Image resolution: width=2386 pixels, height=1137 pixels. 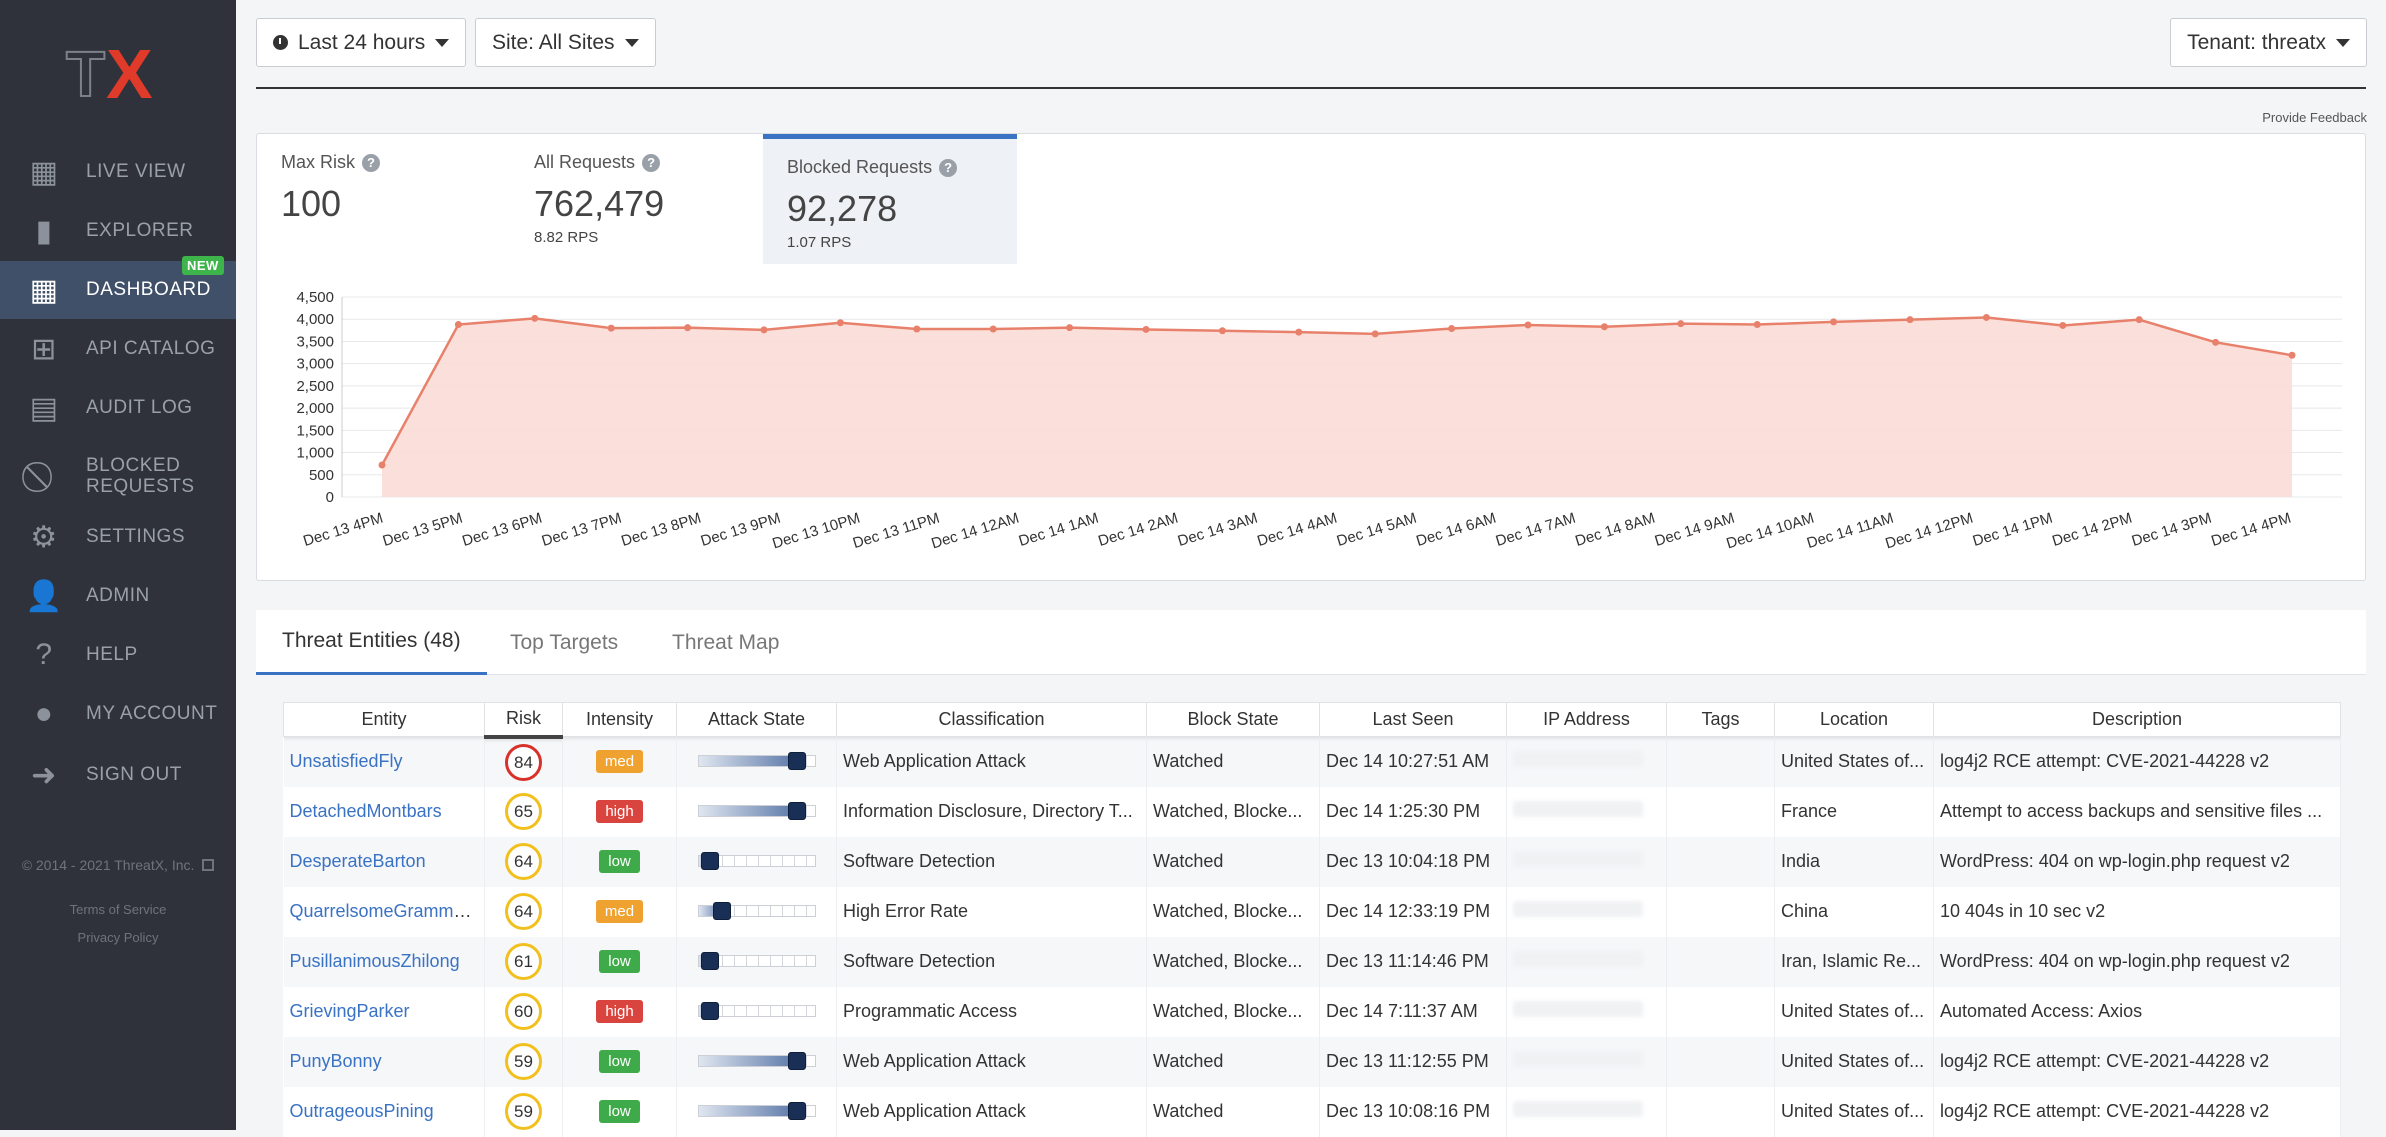 What do you see at coordinates (991, 719) in the screenshot?
I see `column-header-classification: Classification` at bounding box center [991, 719].